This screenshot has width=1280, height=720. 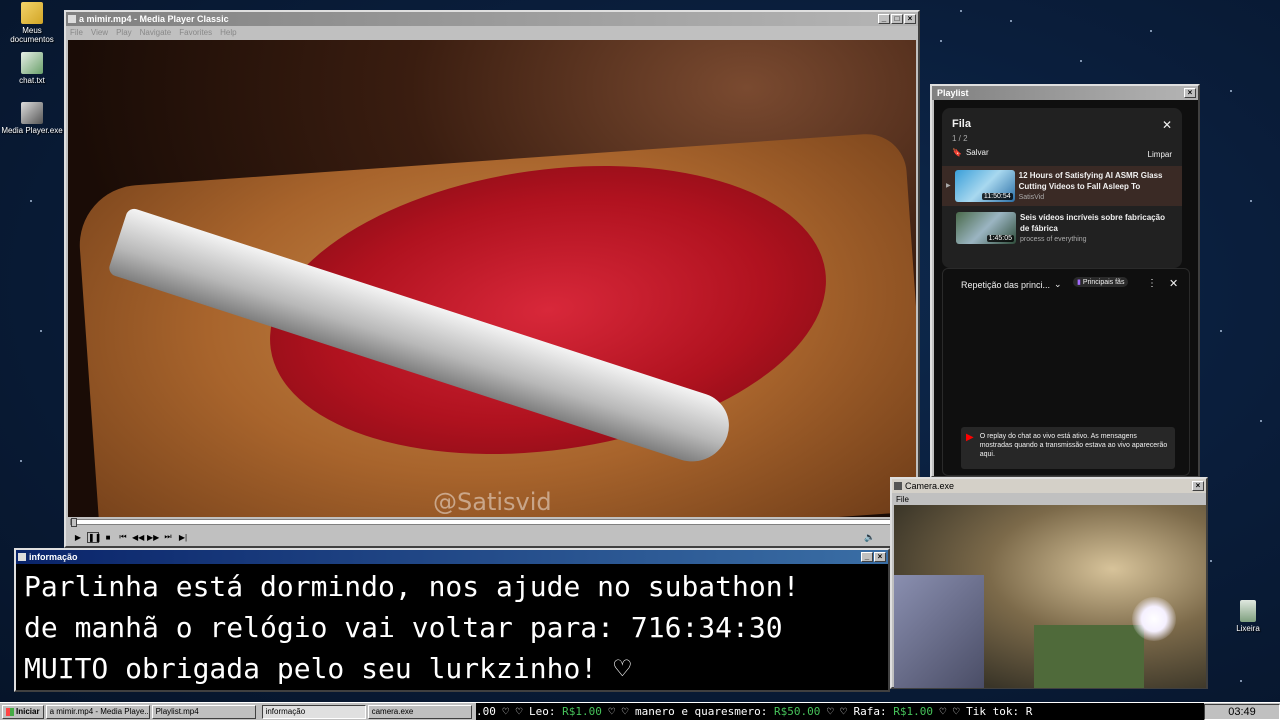 I want to click on desk-image, so click(x=1089, y=656).